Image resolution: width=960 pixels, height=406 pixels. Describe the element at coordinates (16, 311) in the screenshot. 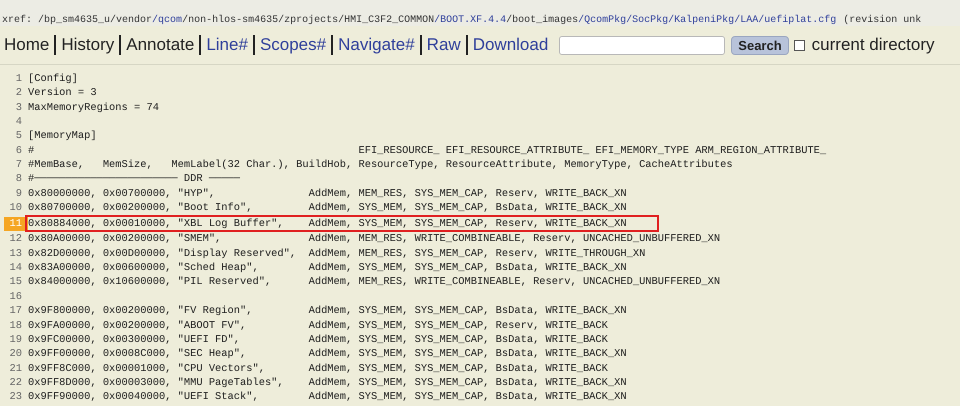

I see `line-number: 17` at that location.